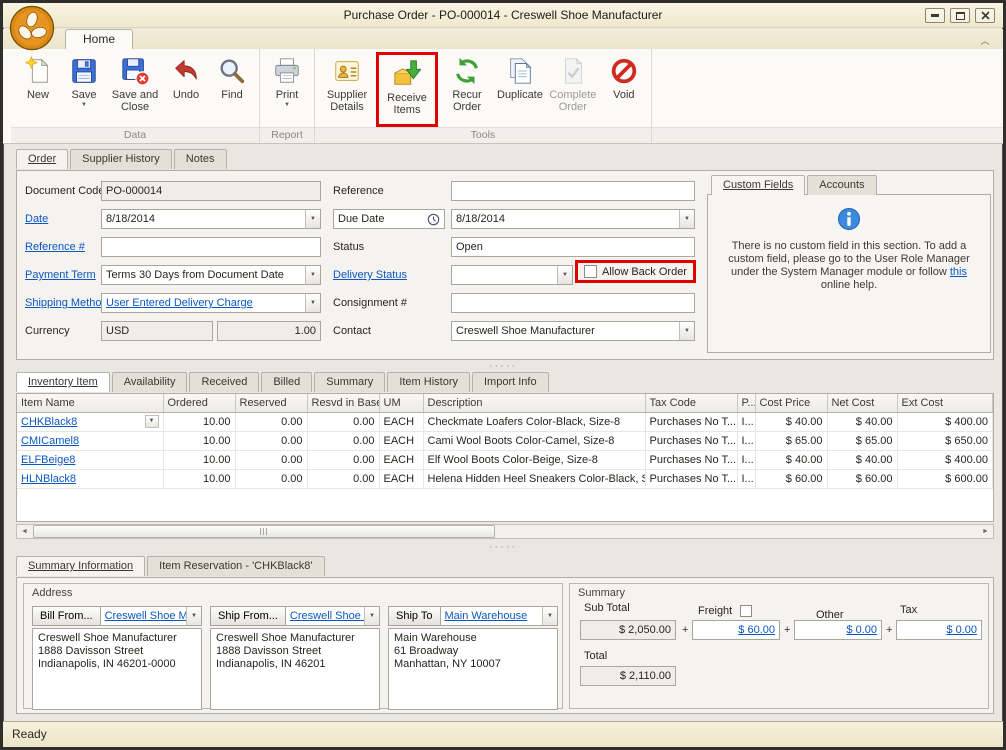  I want to click on date-label: Date, so click(36, 219).